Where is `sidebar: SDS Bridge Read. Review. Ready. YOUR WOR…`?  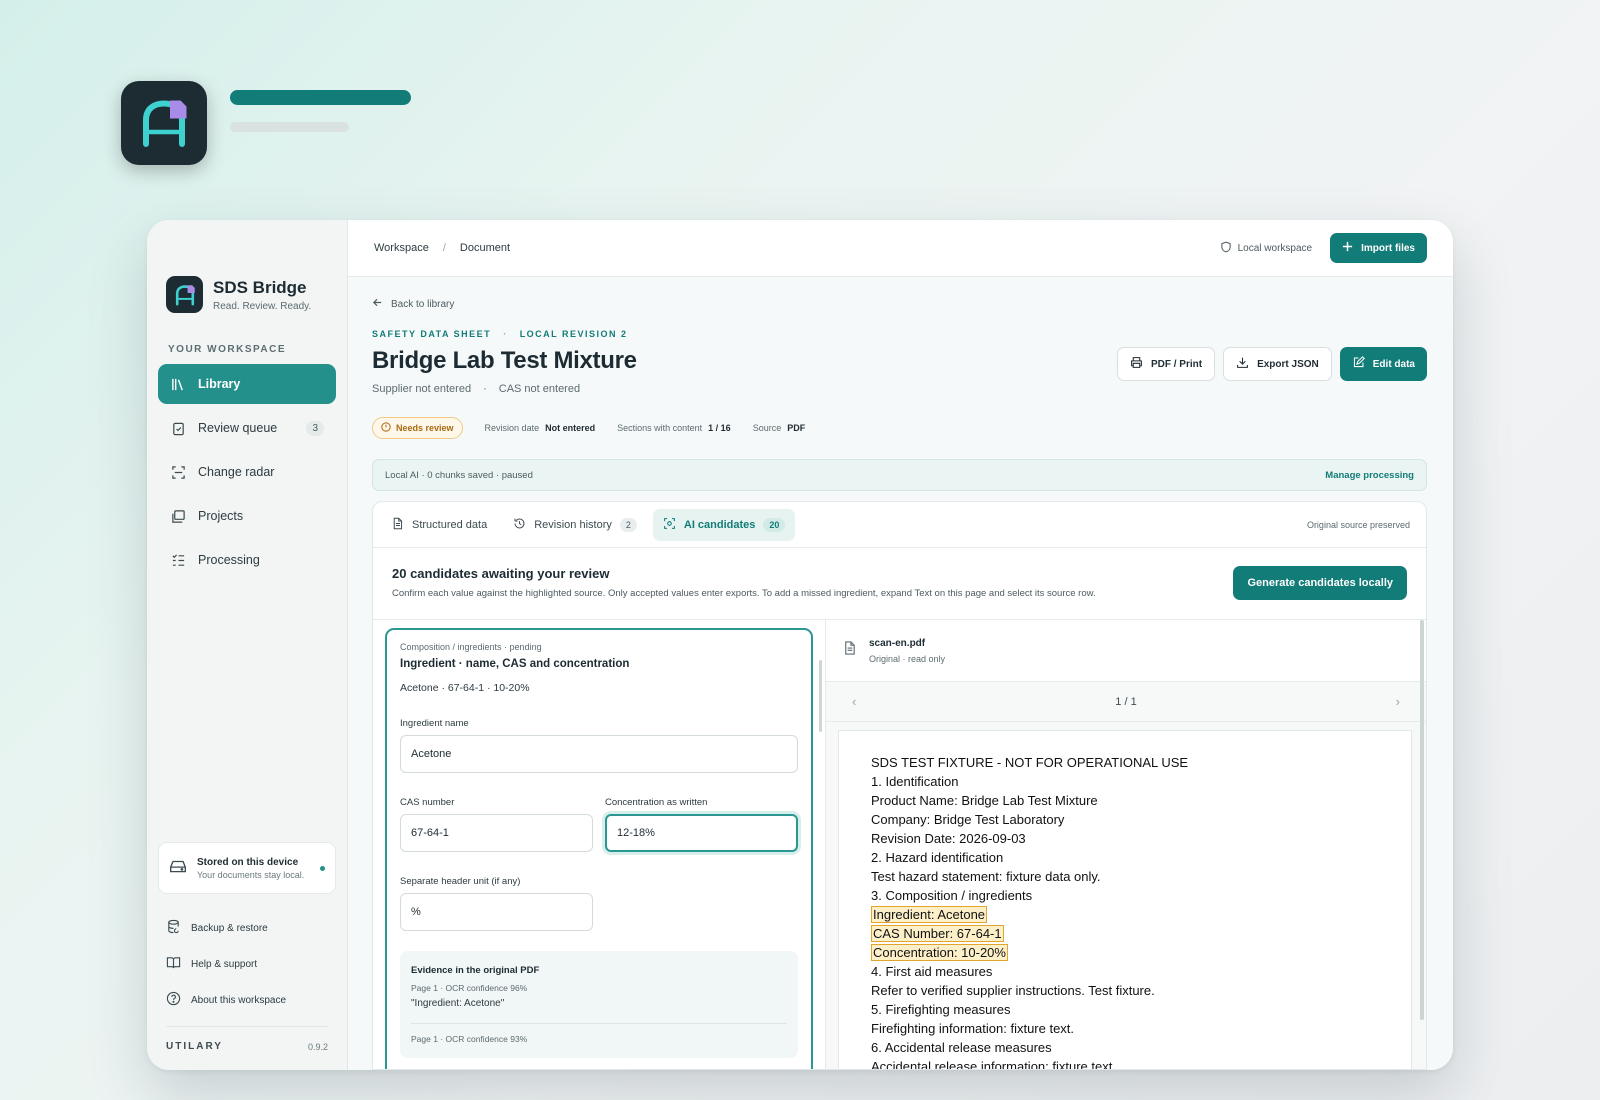
sidebar: SDS Bridge Read. Review. Ready. YOUR WOR… is located at coordinates (247, 645).